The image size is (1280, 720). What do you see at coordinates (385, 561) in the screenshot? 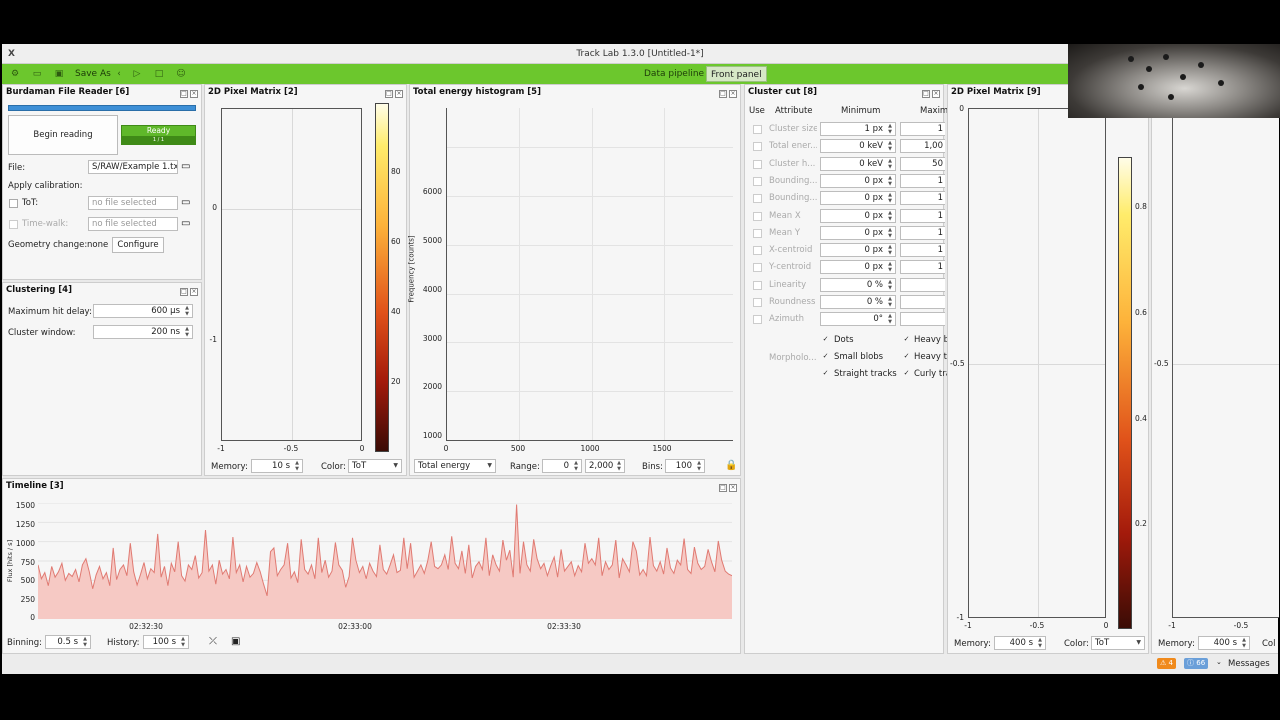
I see `timeline-chart` at bounding box center [385, 561].